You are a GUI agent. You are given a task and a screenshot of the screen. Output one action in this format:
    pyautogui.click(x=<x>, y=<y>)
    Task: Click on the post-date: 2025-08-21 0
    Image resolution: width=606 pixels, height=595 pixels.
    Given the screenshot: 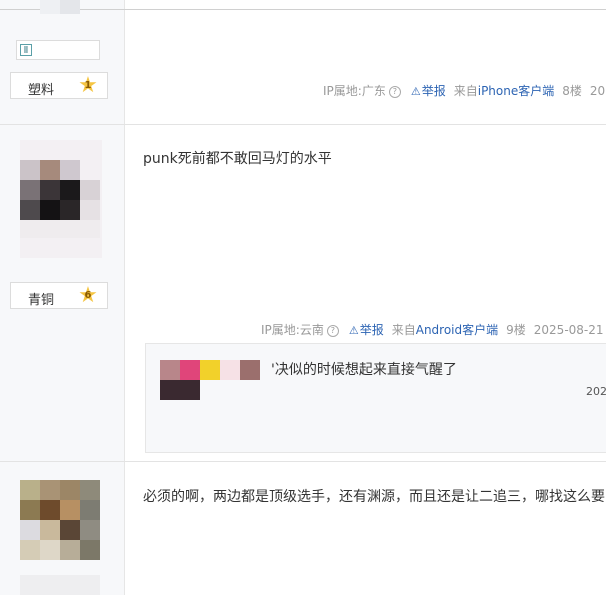 What is the action you would take?
    pyautogui.click(x=569, y=330)
    